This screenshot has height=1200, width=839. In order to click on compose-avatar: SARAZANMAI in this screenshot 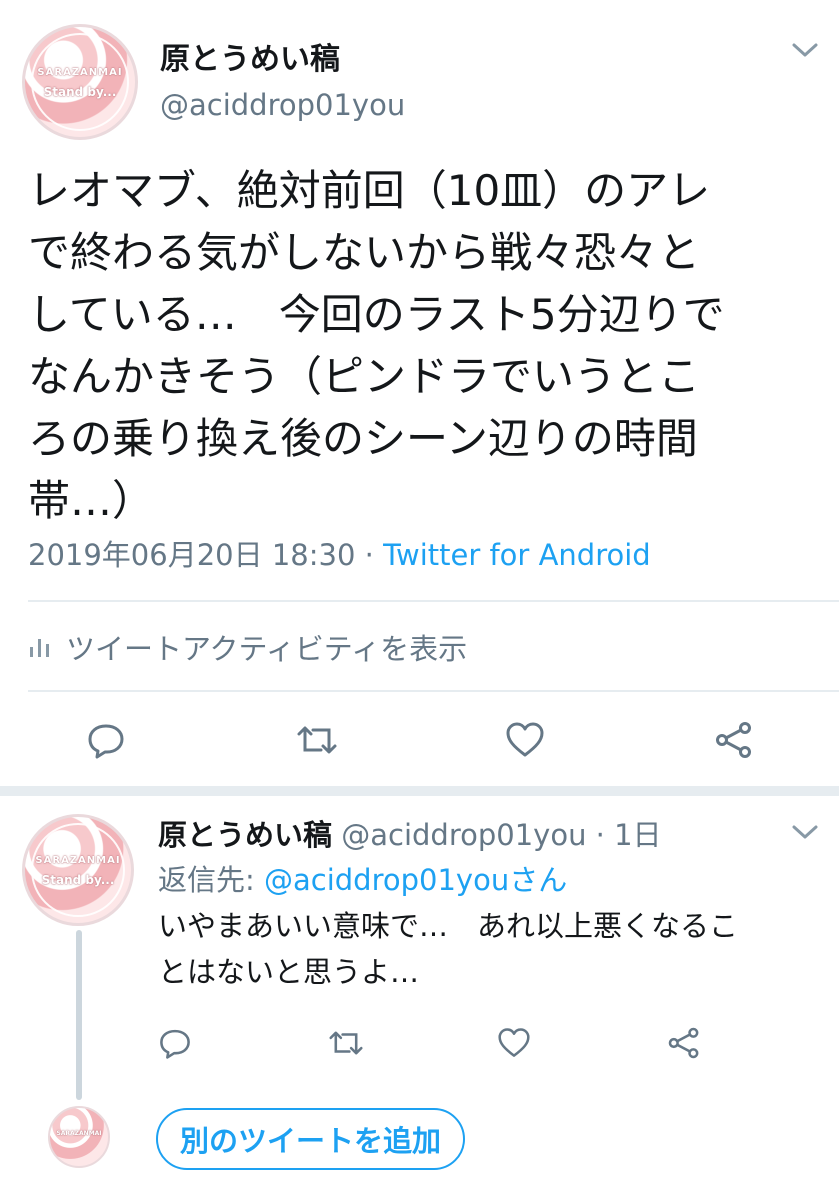, I will do `click(79, 1137)`.